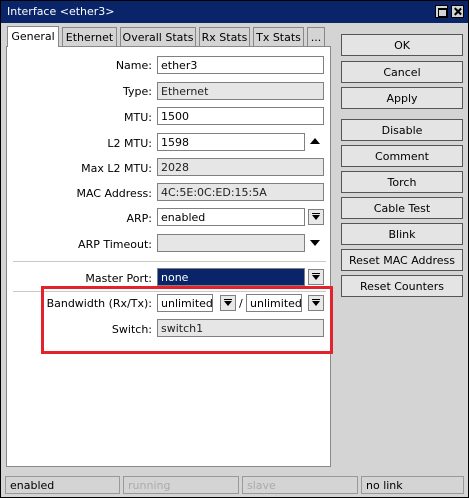  Describe the element at coordinates (402, 208) in the screenshot. I see `cable-test-button: Cable Test` at that location.